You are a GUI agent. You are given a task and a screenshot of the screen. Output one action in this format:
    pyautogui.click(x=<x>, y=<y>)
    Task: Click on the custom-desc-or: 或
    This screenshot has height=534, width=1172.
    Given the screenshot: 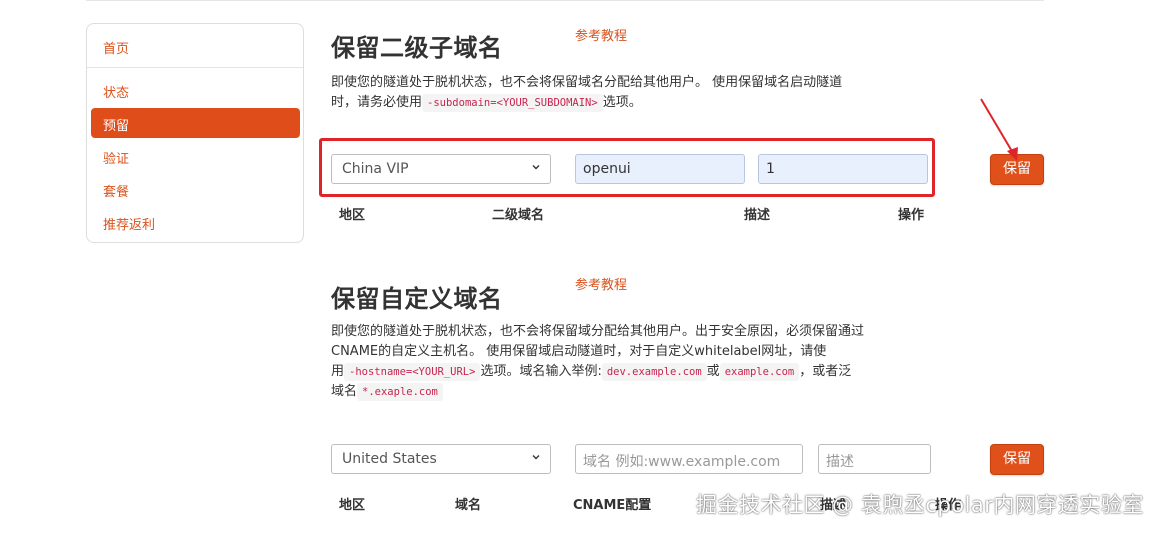 What is the action you would take?
    pyautogui.click(x=713, y=371)
    